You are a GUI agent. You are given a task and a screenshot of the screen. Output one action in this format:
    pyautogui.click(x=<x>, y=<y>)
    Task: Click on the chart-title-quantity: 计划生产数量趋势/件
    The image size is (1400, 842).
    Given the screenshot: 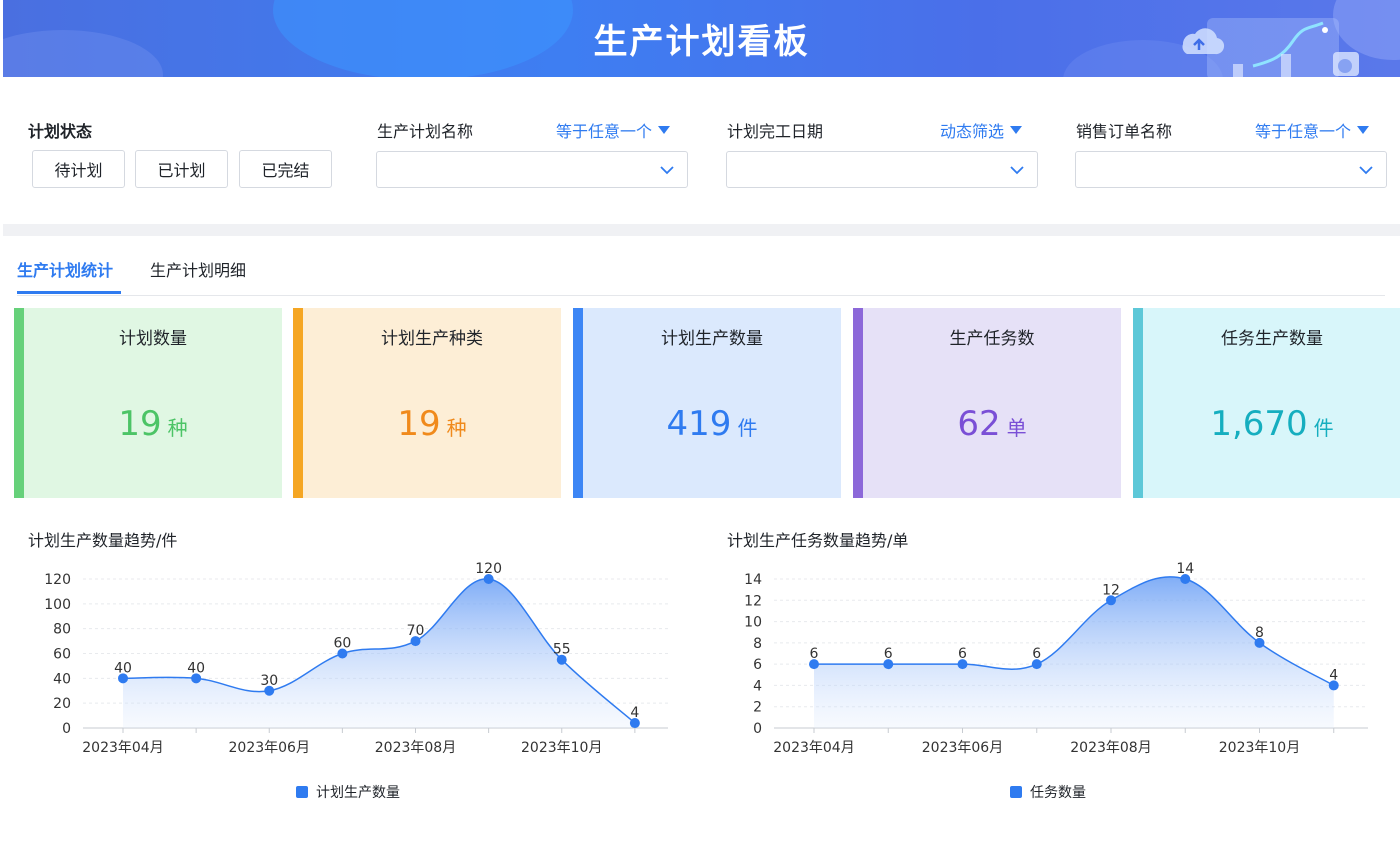 What is the action you would take?
    pyautogui.click(x=103, y=540)
    